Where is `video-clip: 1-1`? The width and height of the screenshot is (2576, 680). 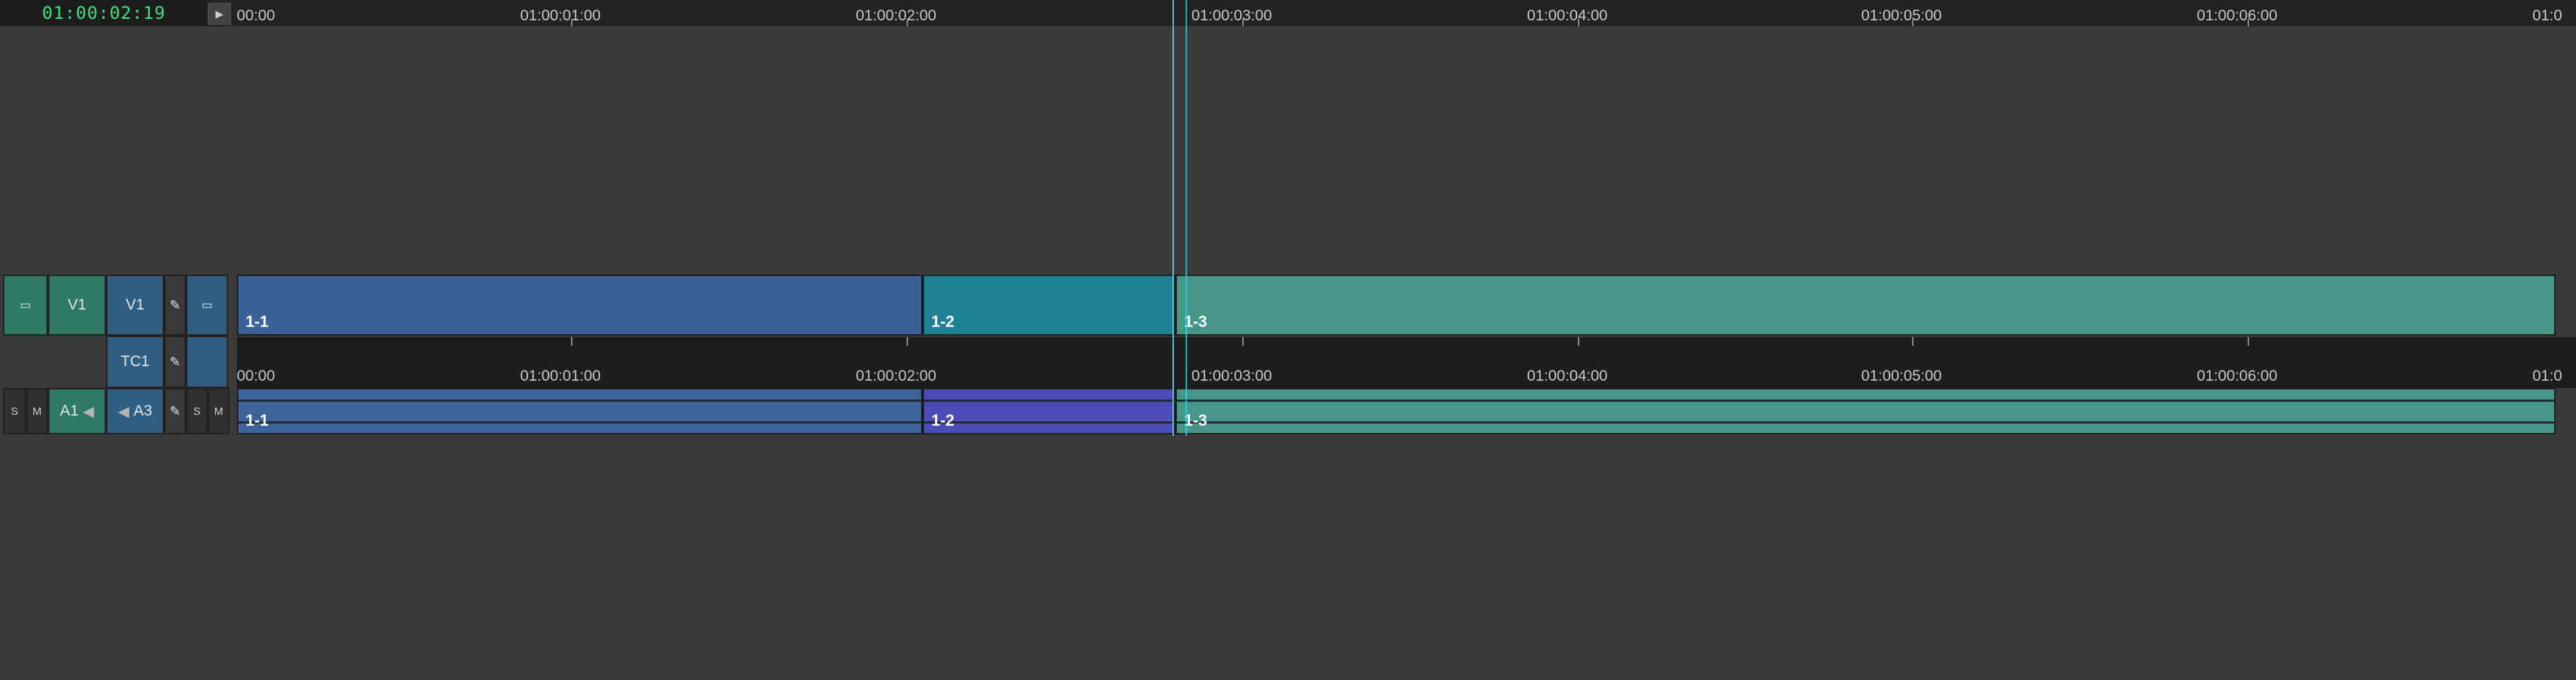 video-clip: 1-1 is located at coordinates (580, 305).